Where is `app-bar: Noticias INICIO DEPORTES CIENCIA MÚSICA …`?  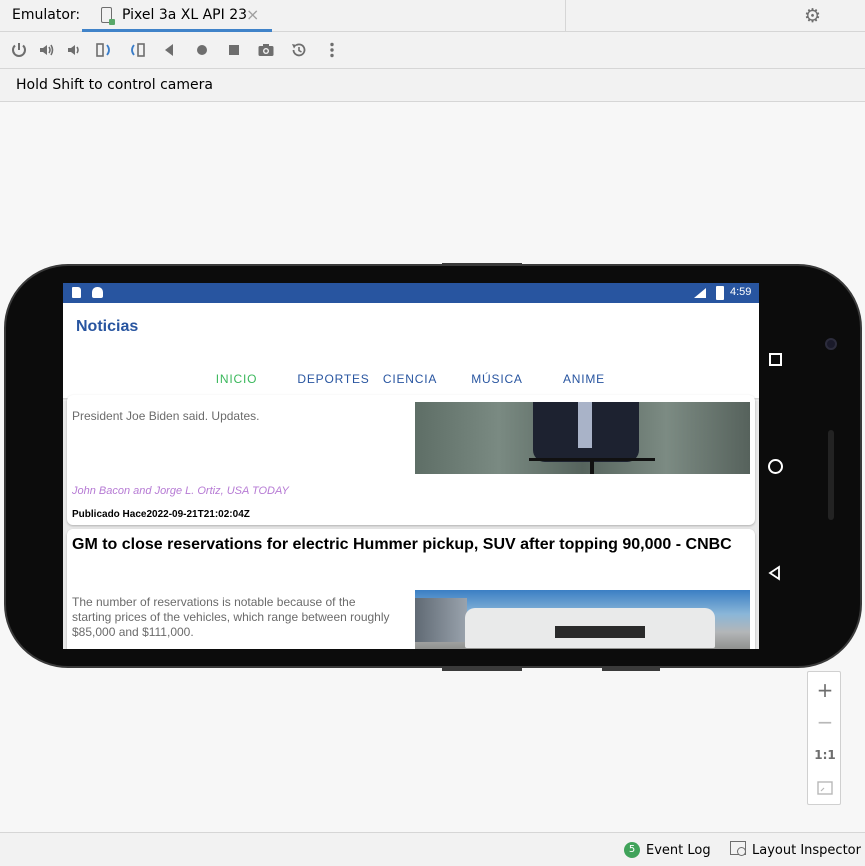
app-bar: Noticias INICIO DEPORTES CIENCIA MÚSICA … is located at coordinates (411, 351).